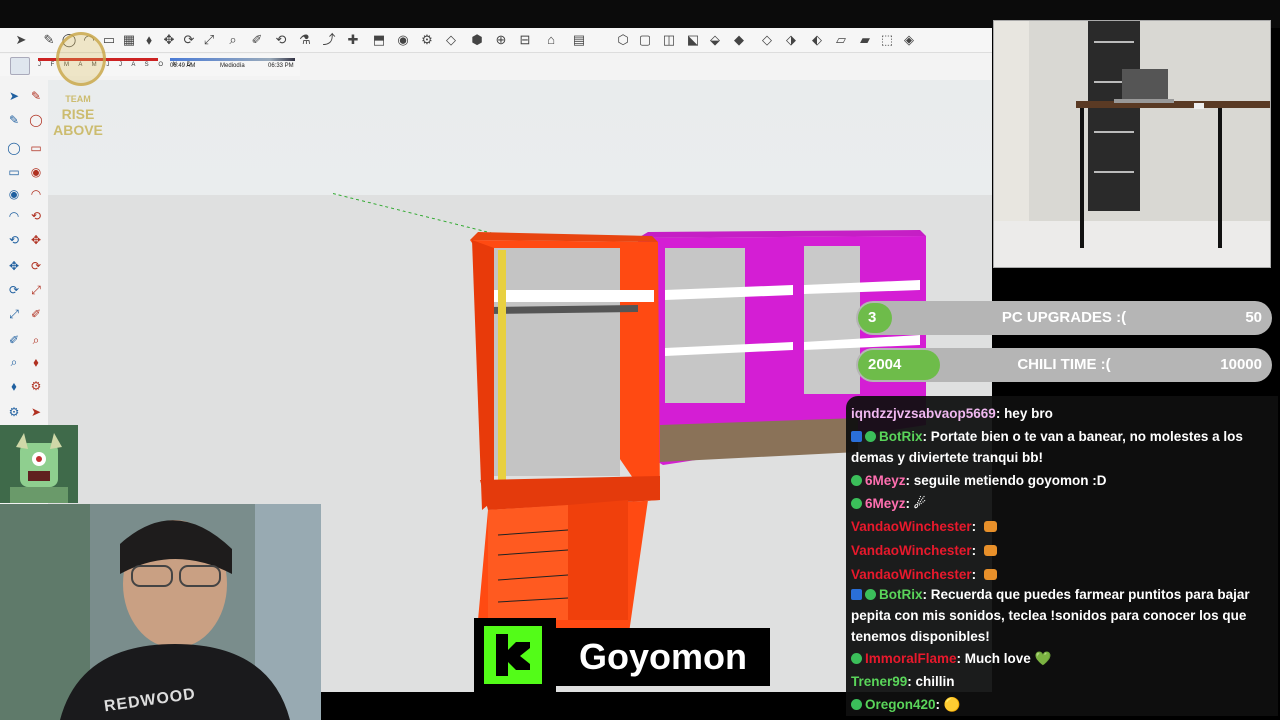 Image resolution: width=1280 pixels, height=720 pixels. I want to click on kick-logo-icon, so click(513, 655).